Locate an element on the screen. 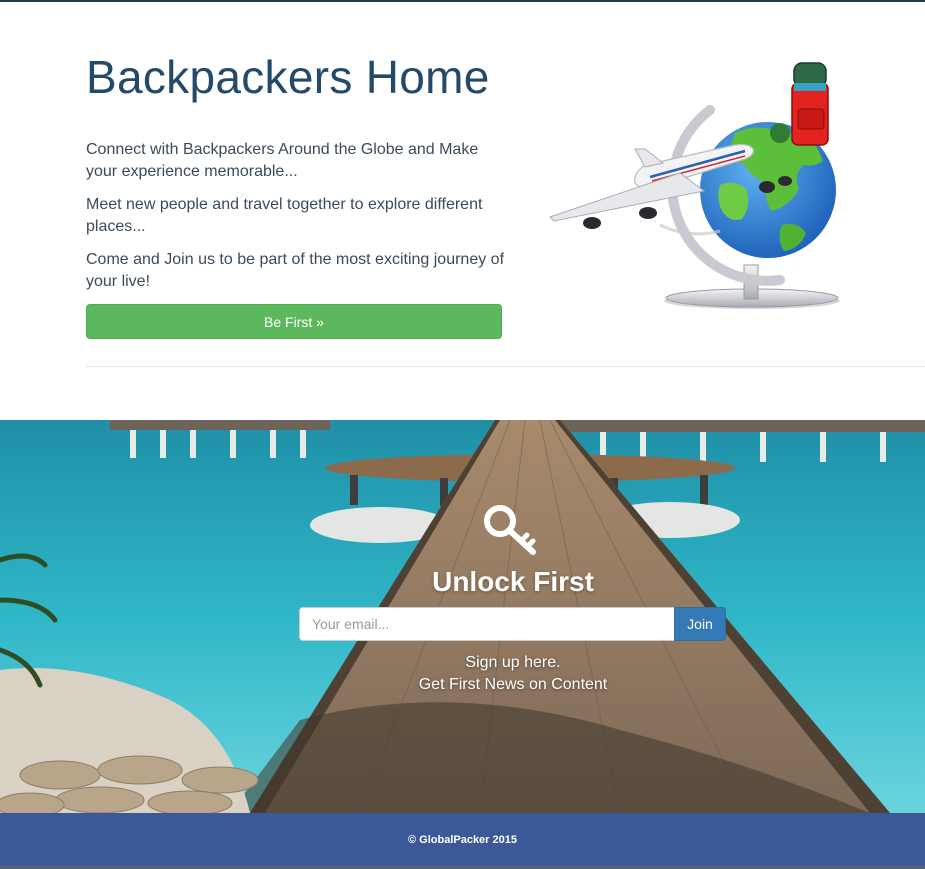 Image resolution: width=925 pixels, height=869 pixels. section-divider is located at coordinates (505, 366).